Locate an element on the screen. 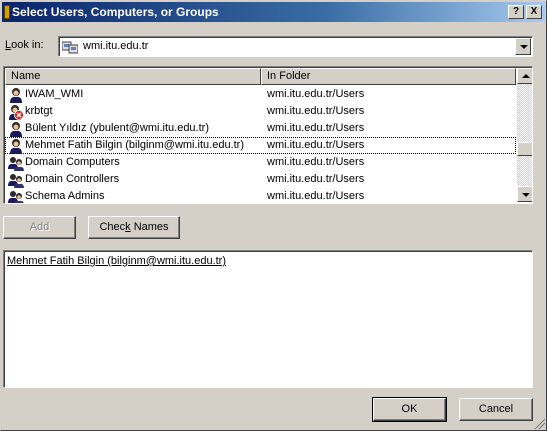  add-button-label: Add is located at coordinates (39, 227).